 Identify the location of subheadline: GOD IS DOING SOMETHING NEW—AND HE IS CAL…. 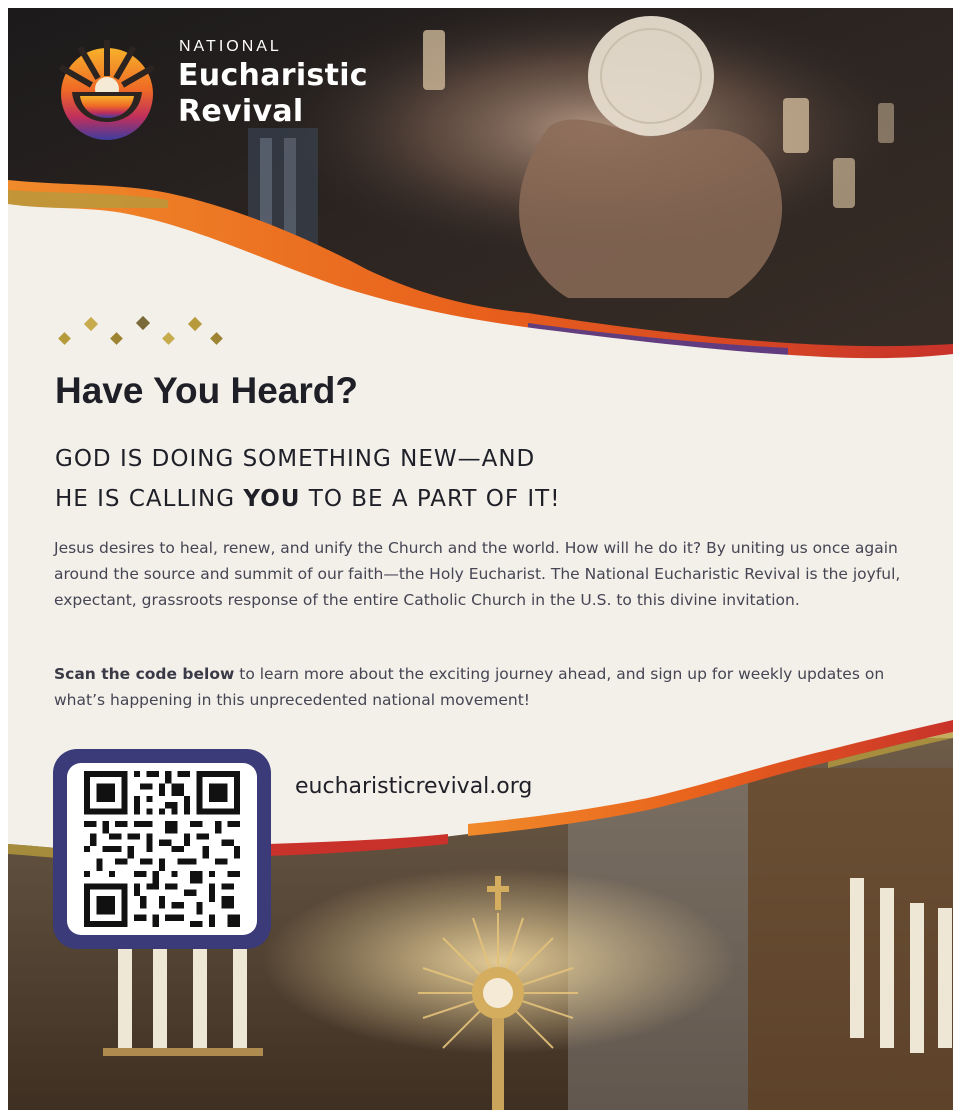
(455, 479).